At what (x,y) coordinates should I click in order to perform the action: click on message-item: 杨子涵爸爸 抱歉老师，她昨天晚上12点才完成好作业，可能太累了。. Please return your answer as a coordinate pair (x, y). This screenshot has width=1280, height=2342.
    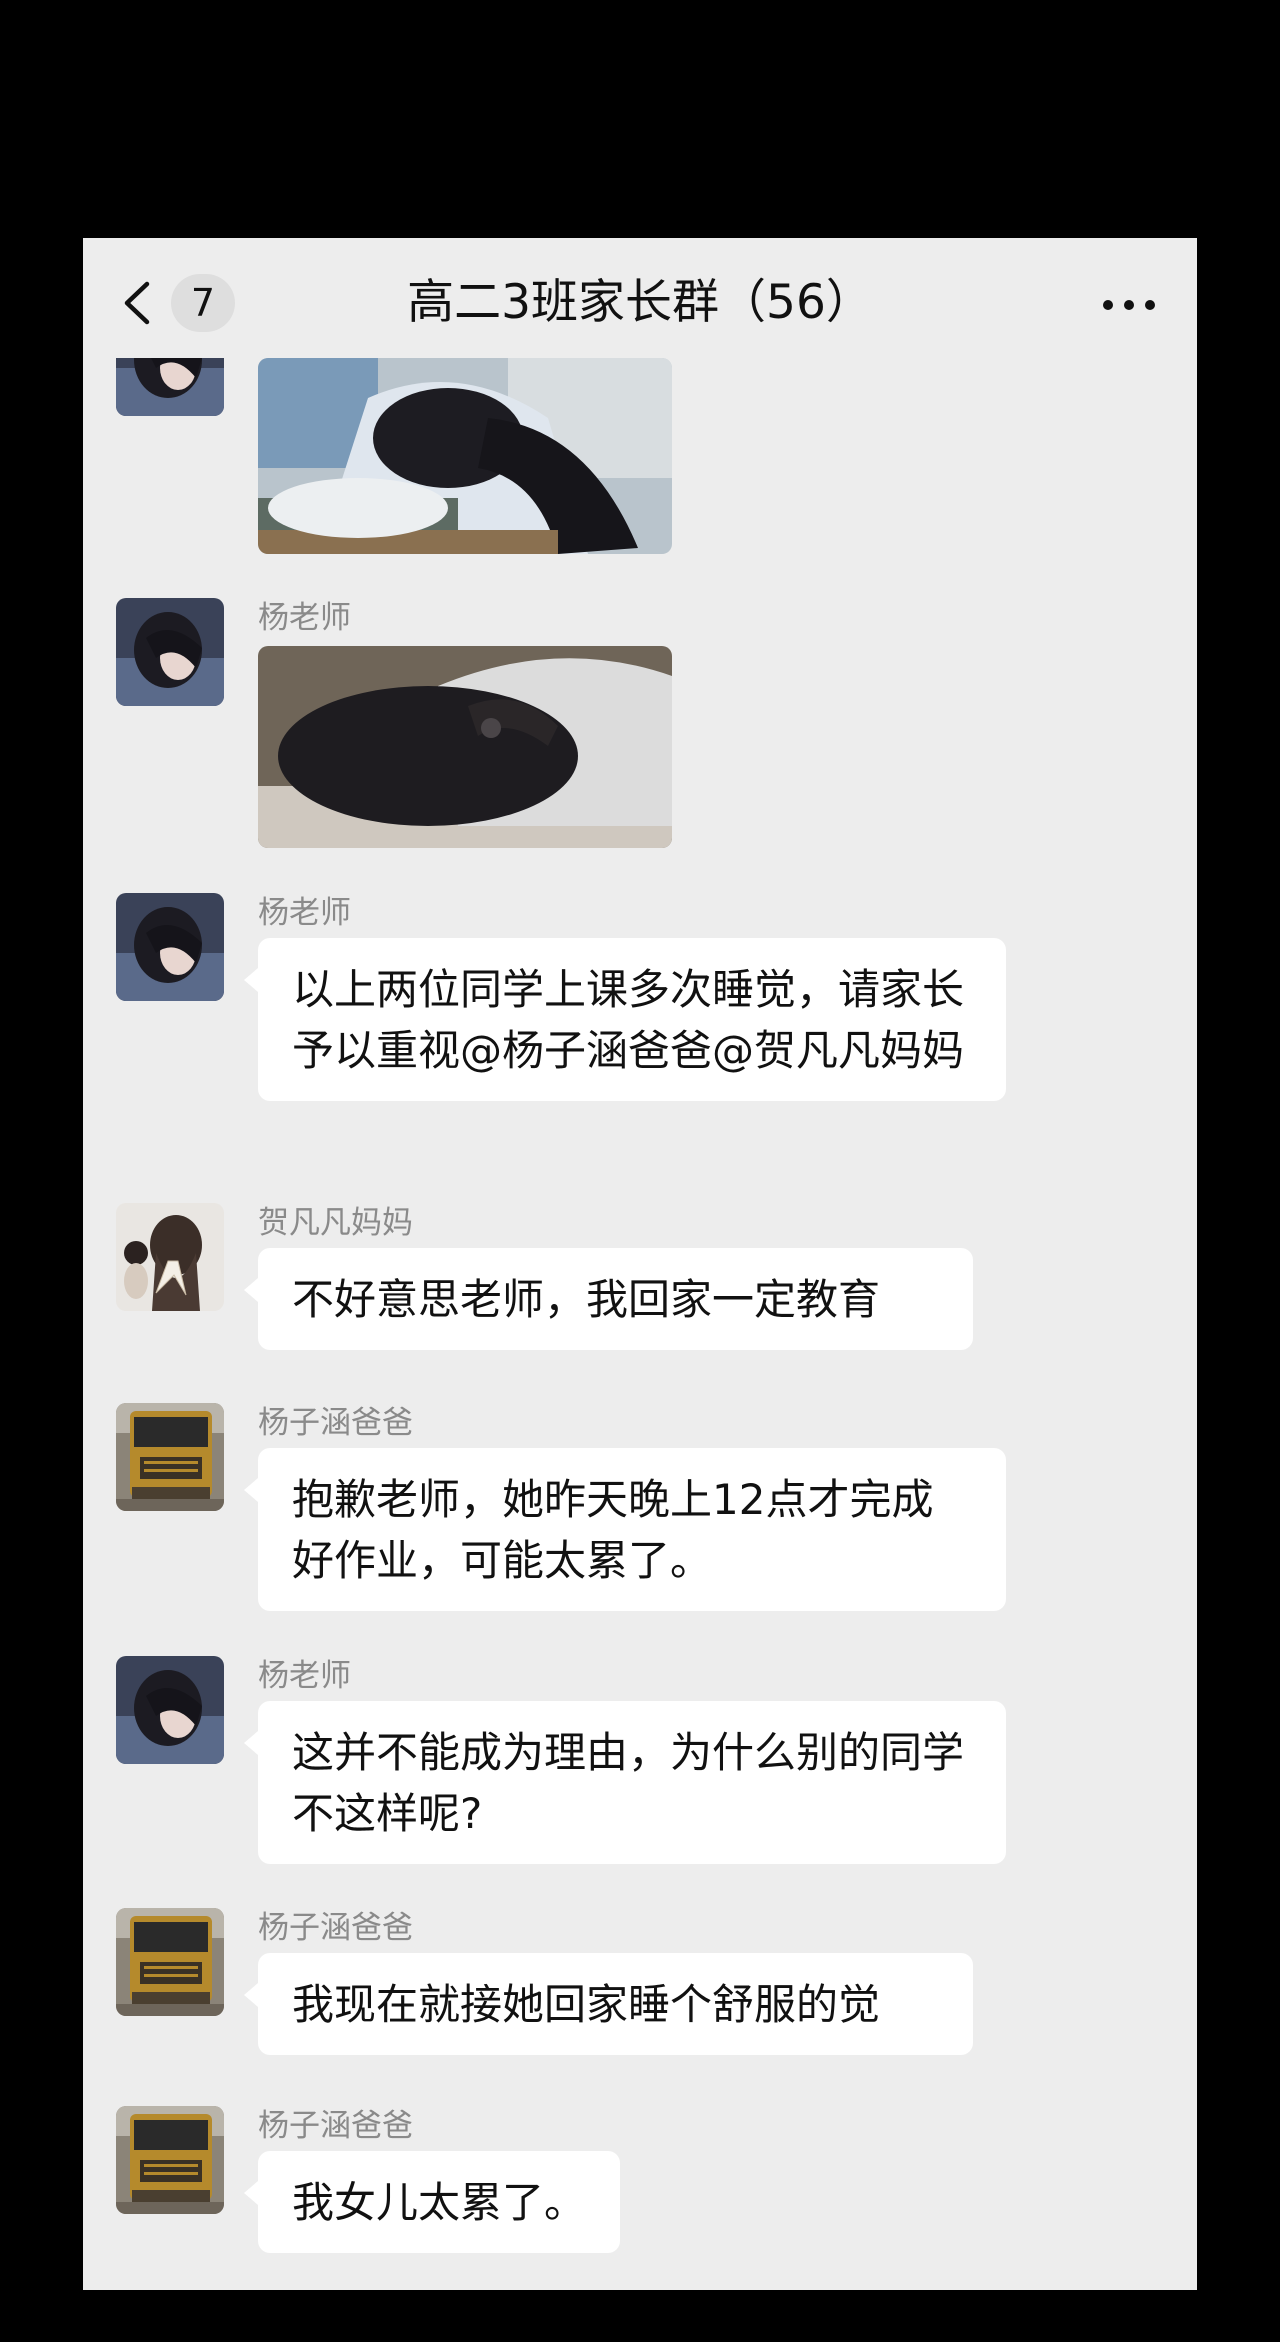
    Looking at the image, I should click on (640, 1507).